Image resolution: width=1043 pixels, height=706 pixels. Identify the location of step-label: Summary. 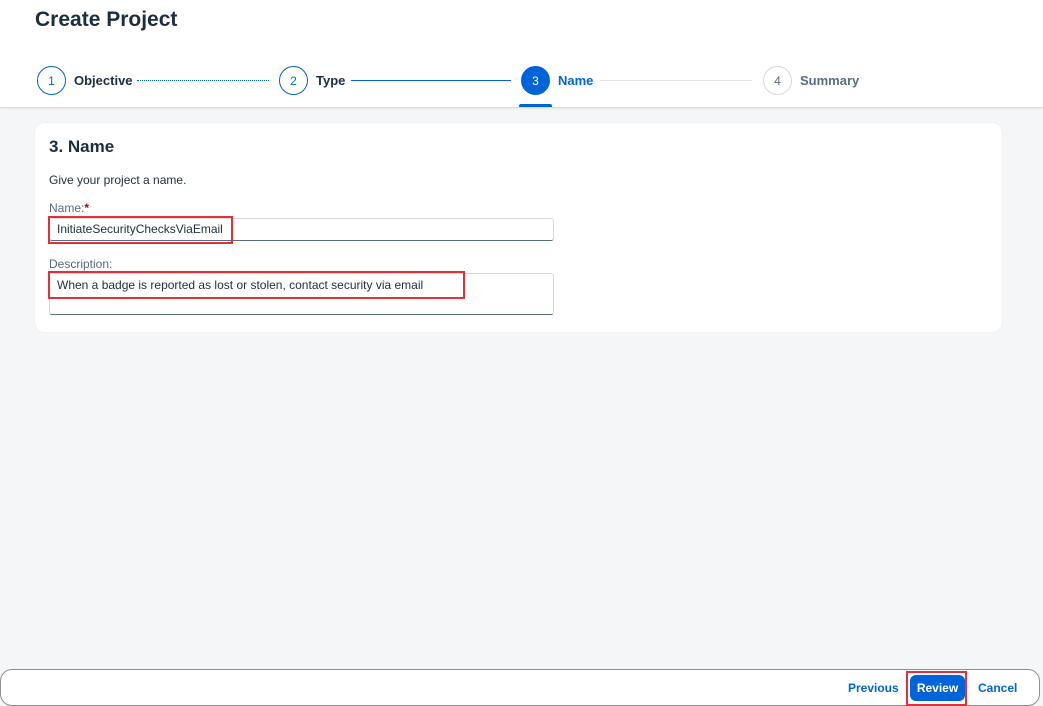
(830, 80).